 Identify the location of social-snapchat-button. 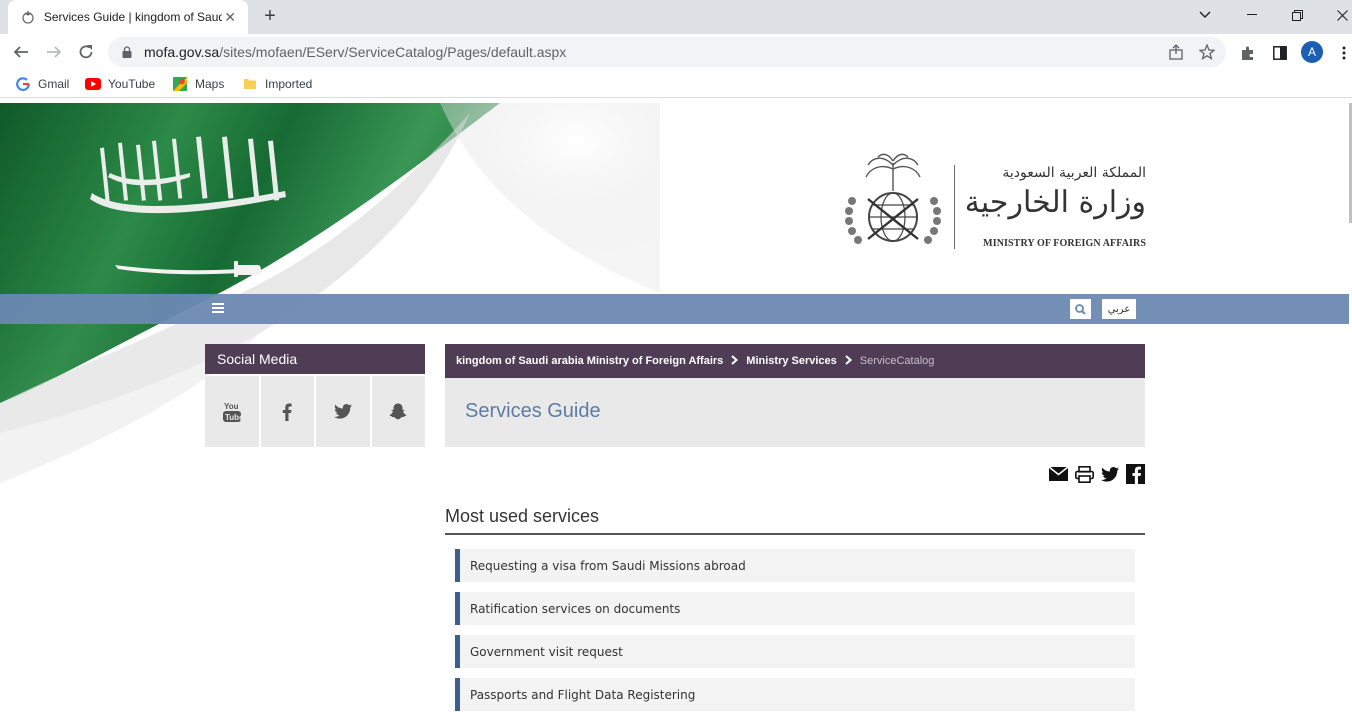
(398, 411).